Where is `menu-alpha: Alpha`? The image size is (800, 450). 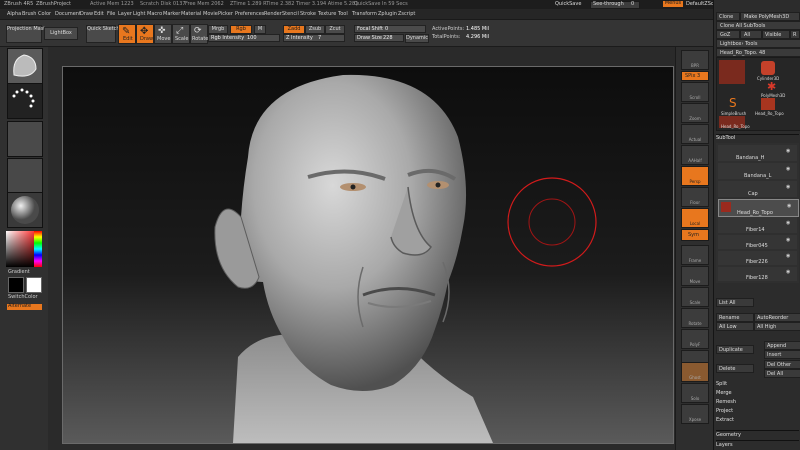
menu-alpha: Alpha is located at coordinates (14, 14).